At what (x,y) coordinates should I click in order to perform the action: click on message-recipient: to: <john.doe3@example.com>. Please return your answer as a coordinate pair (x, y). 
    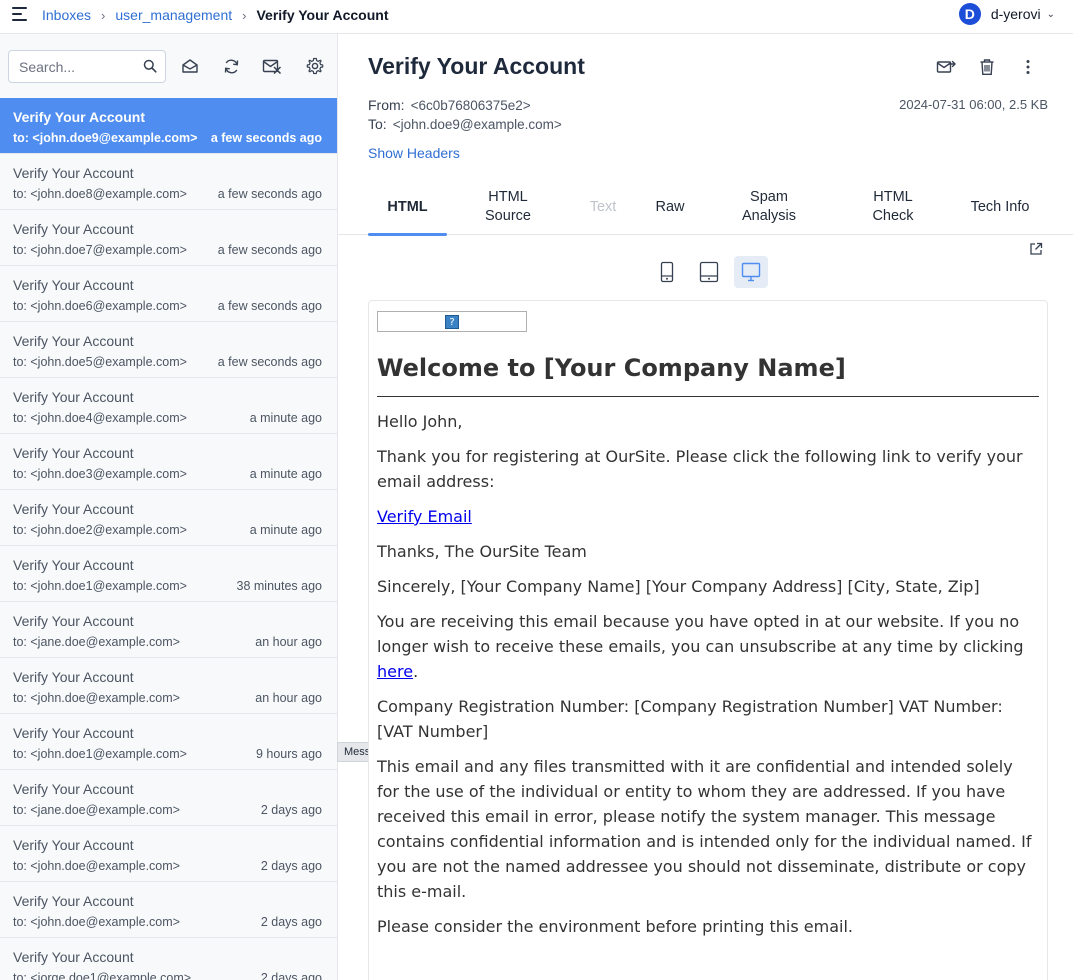
    Looking at the image, I should click on (100, 474).